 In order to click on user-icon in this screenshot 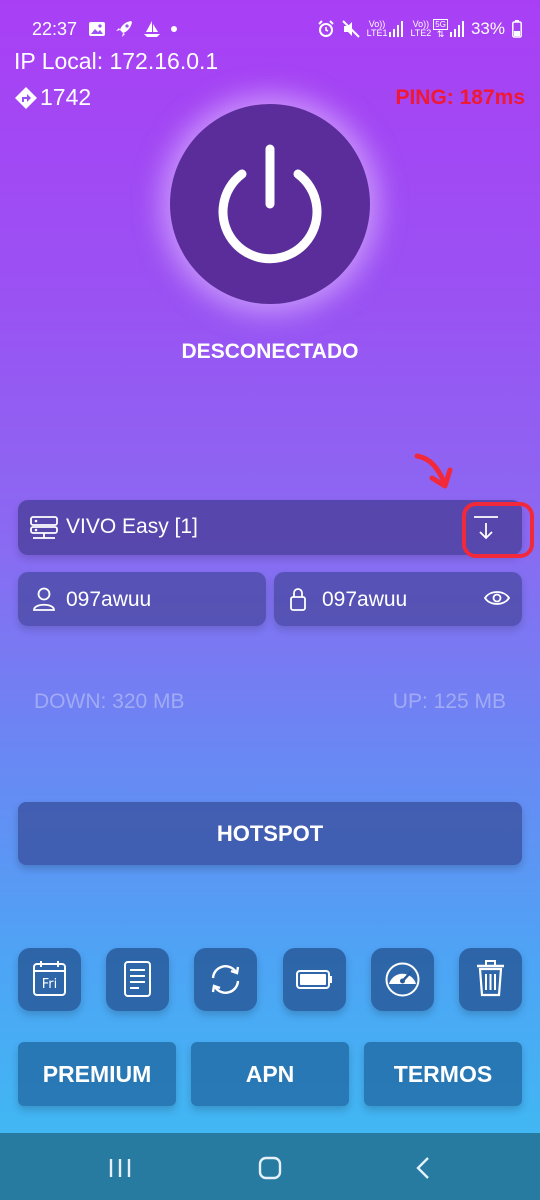, I will do `click(44, 599)`.